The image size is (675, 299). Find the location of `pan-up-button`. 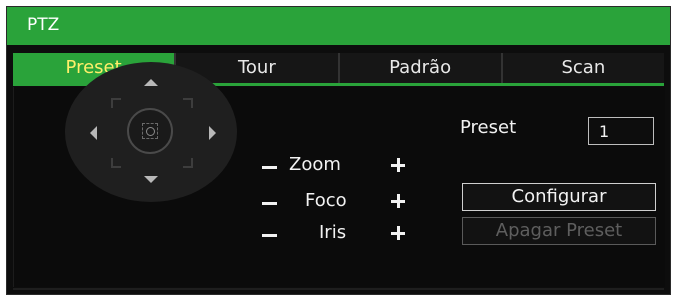

pan-up-button is located at coordinates (151, 83).